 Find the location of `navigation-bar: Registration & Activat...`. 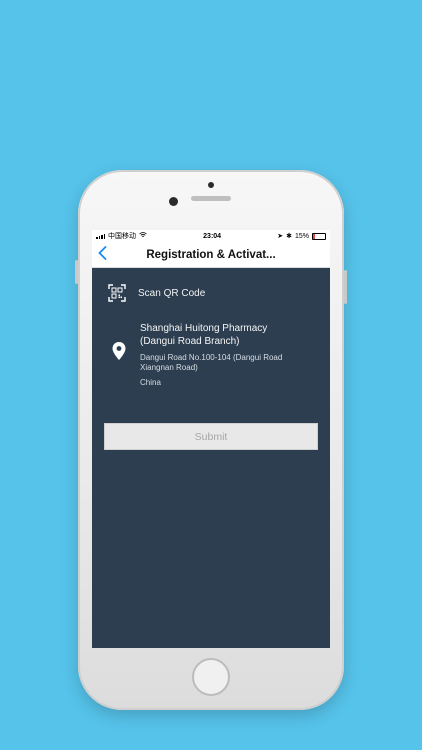

navigation-bar: Registration & Activat... is located at coordinates (211, 255).